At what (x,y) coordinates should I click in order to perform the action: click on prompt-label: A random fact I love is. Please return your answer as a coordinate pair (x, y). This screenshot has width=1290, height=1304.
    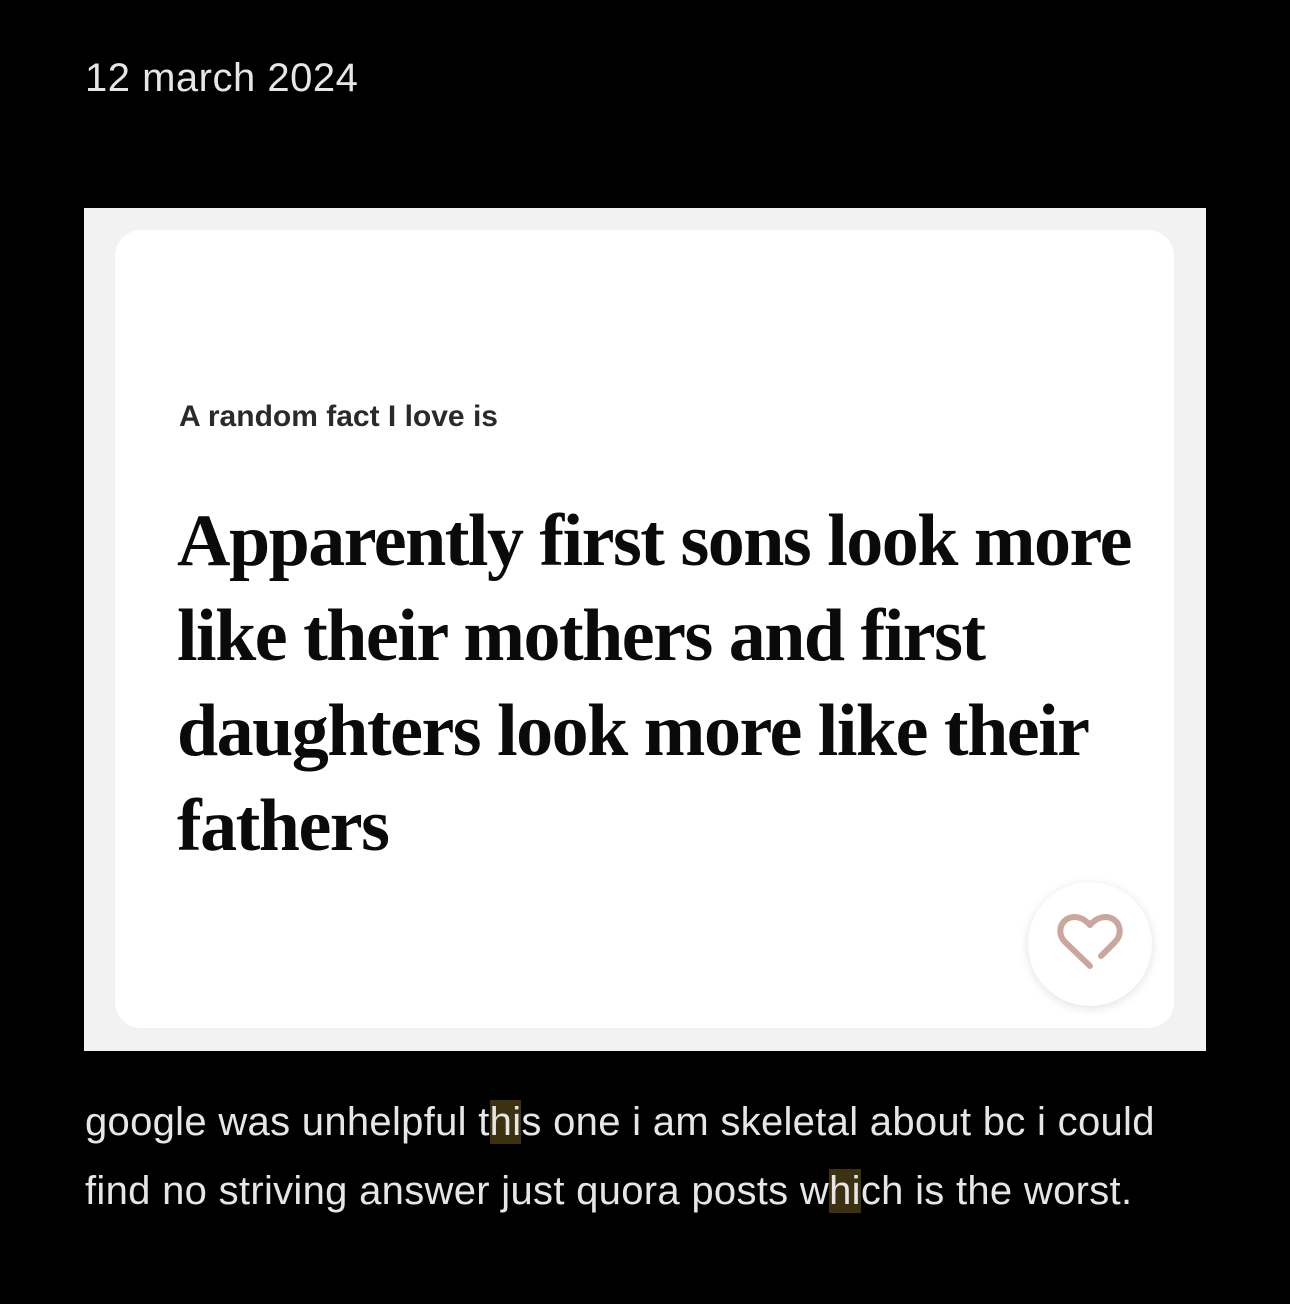
    Looking at the image, I should click on (338, 416).